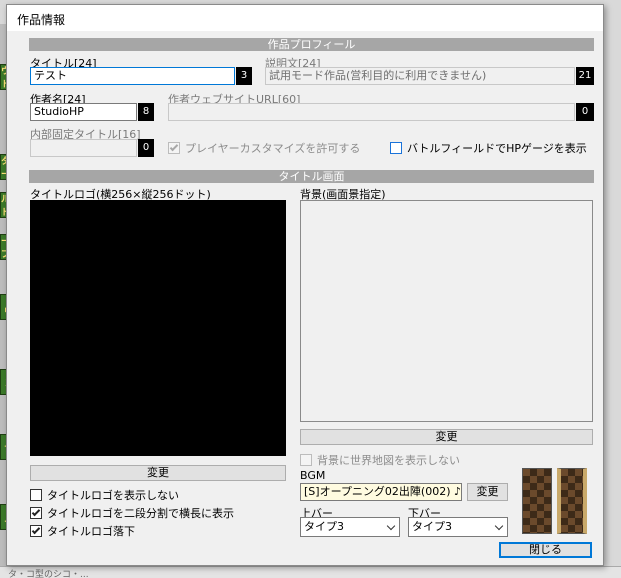  I want to click on internal-title-input, so click(83, 148).